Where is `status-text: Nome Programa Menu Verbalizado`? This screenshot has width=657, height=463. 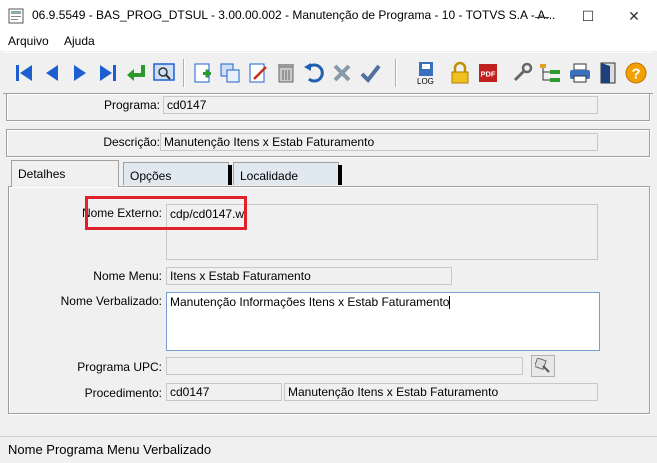 status-text: Nome Programa Menu Verbalizado is located at coordinates (110, 449).